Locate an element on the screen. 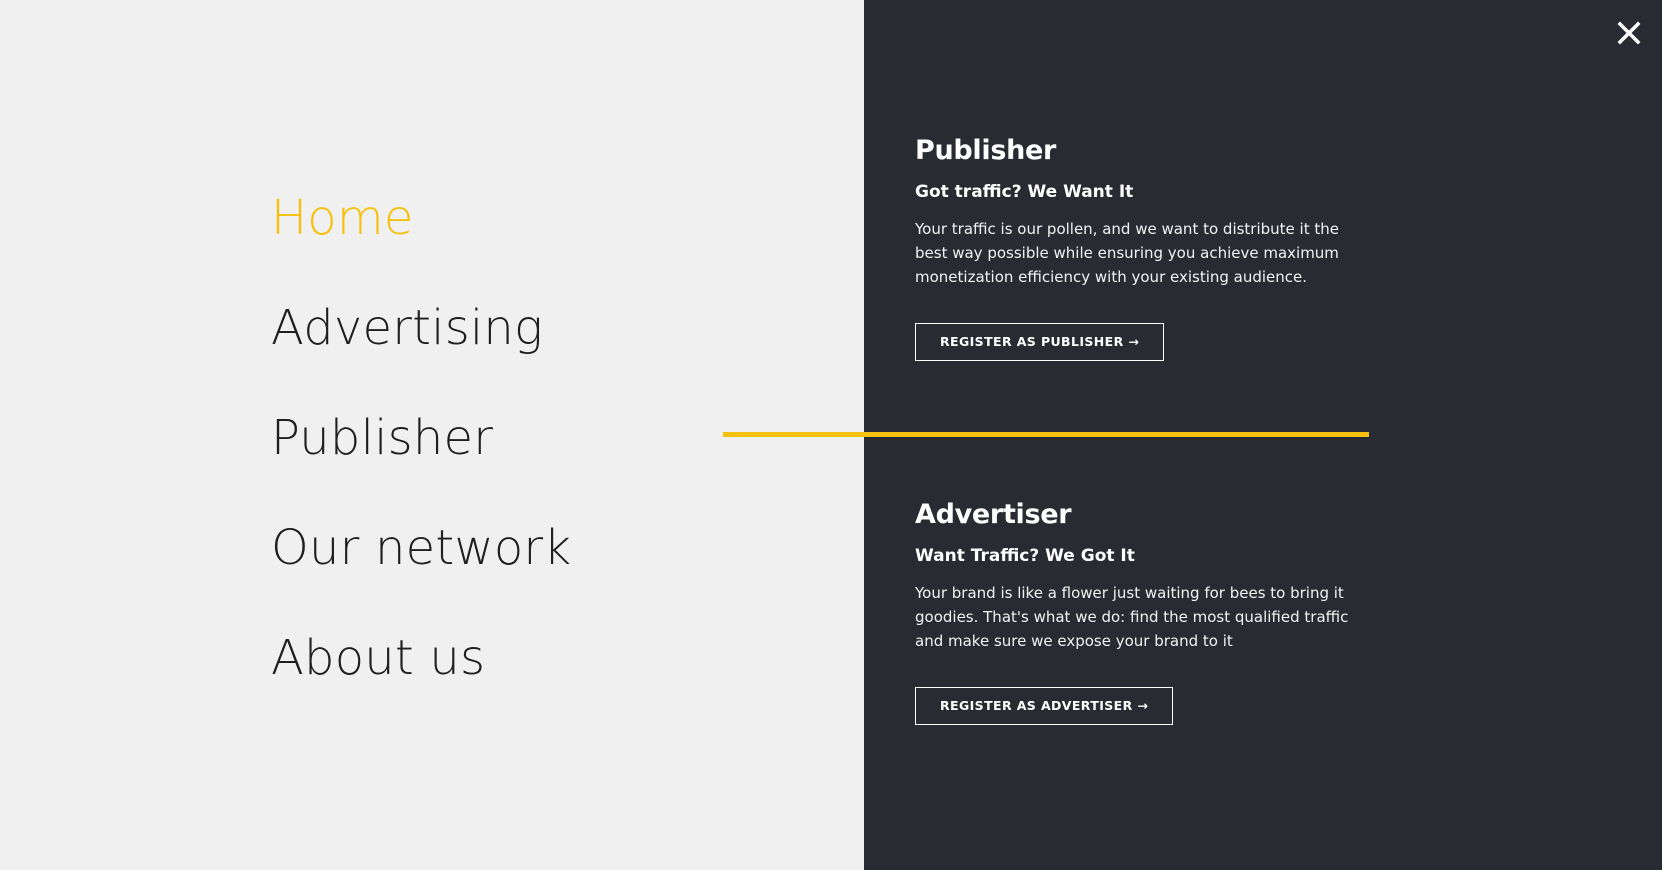 The height and width of the screenshot is (870, 1662). advertiser-title: Advertiser is located at coordinates (993, 514).